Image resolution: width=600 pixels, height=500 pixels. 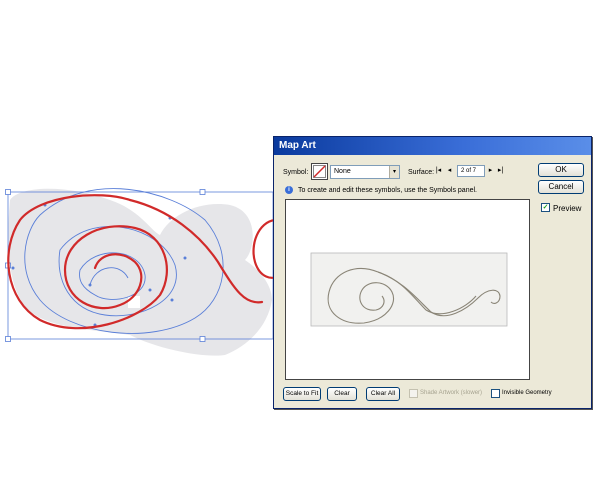 I want to click on preview-label: Preview, so click(x=567, y=208).